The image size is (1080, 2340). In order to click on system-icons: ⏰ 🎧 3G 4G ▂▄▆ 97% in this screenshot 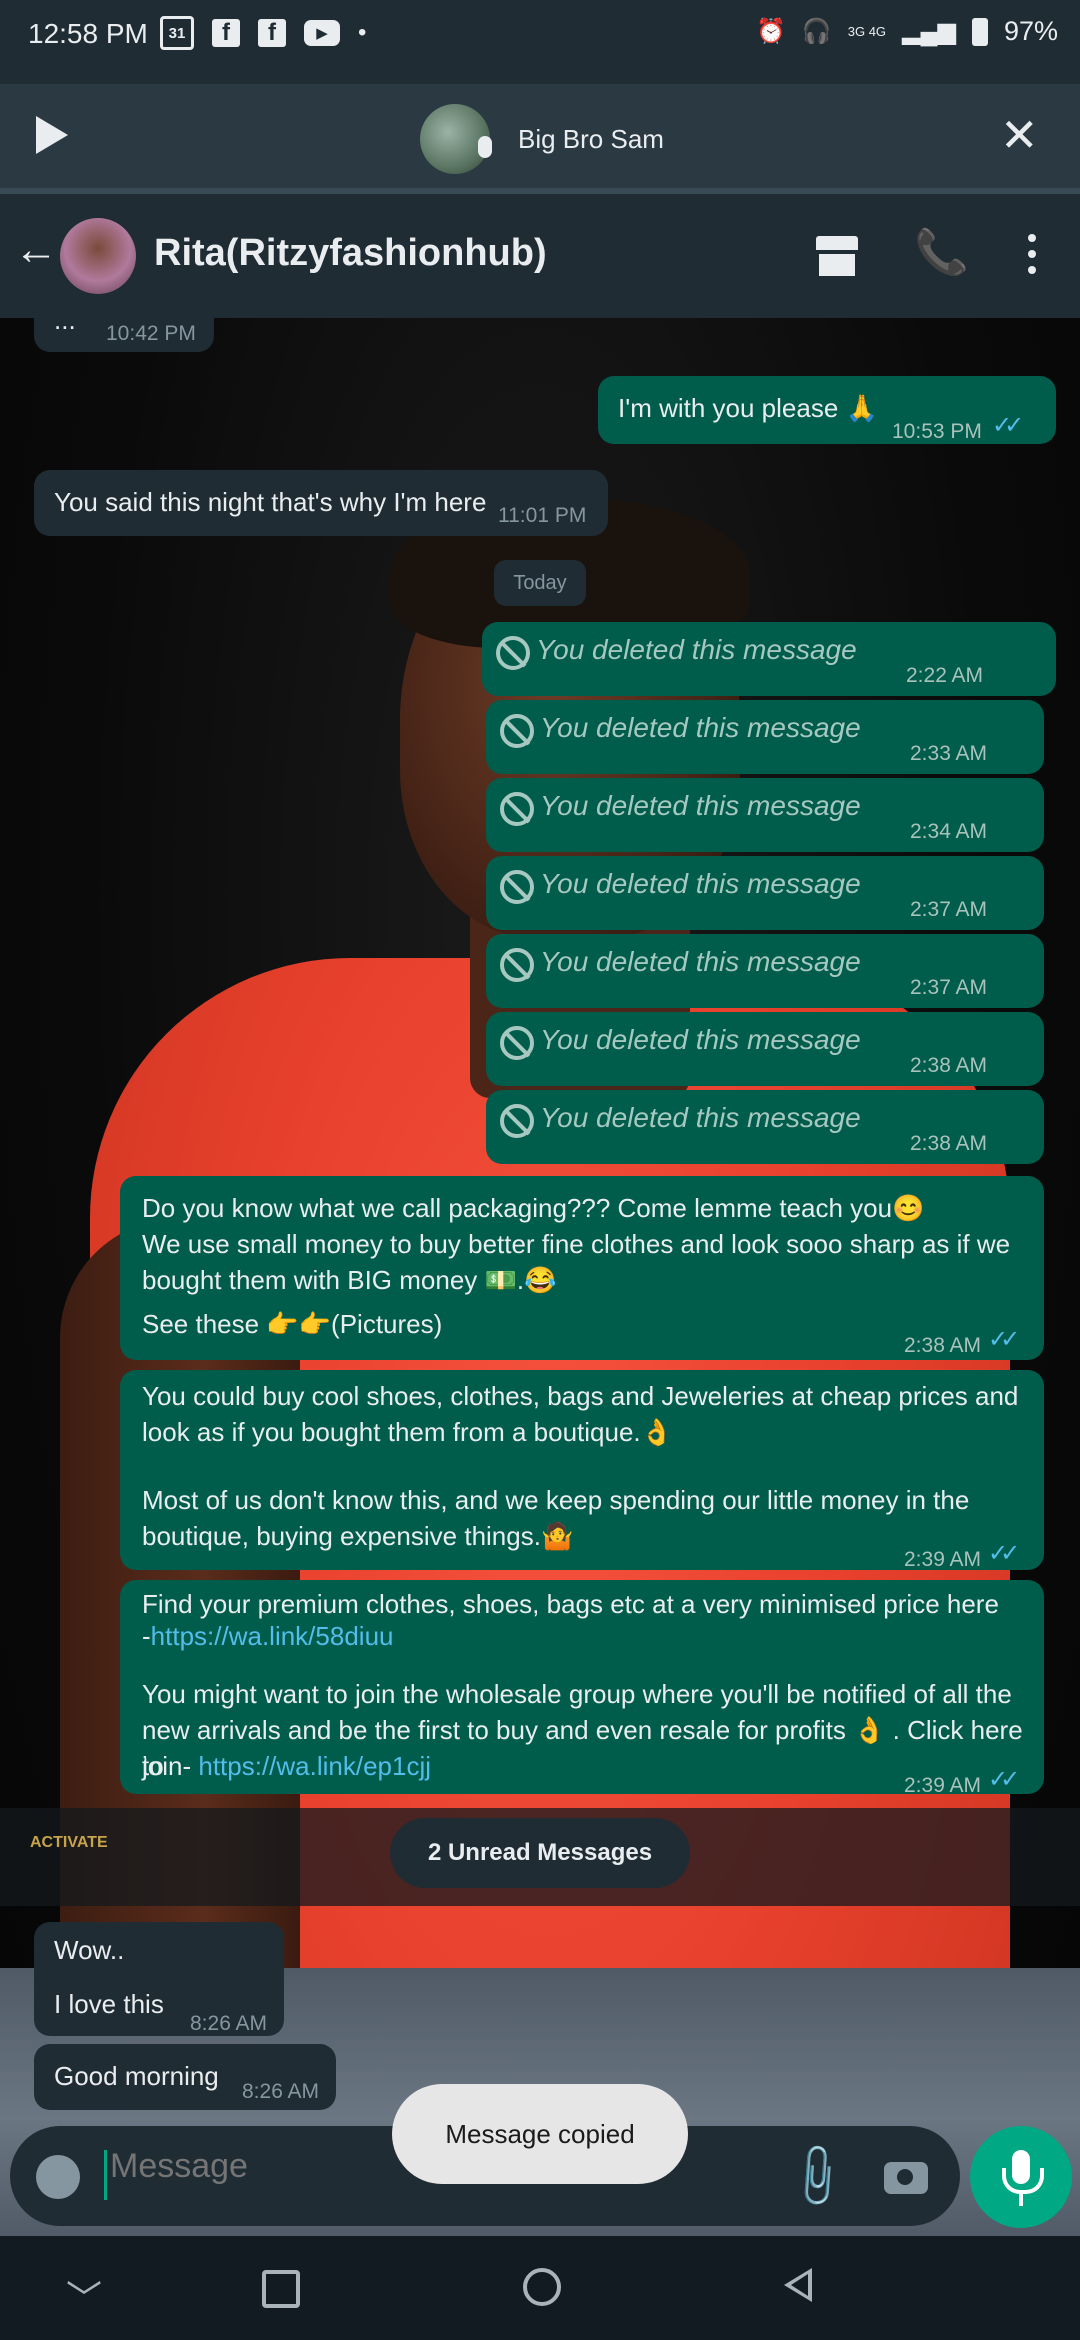, I will do `click(907, 31)`.